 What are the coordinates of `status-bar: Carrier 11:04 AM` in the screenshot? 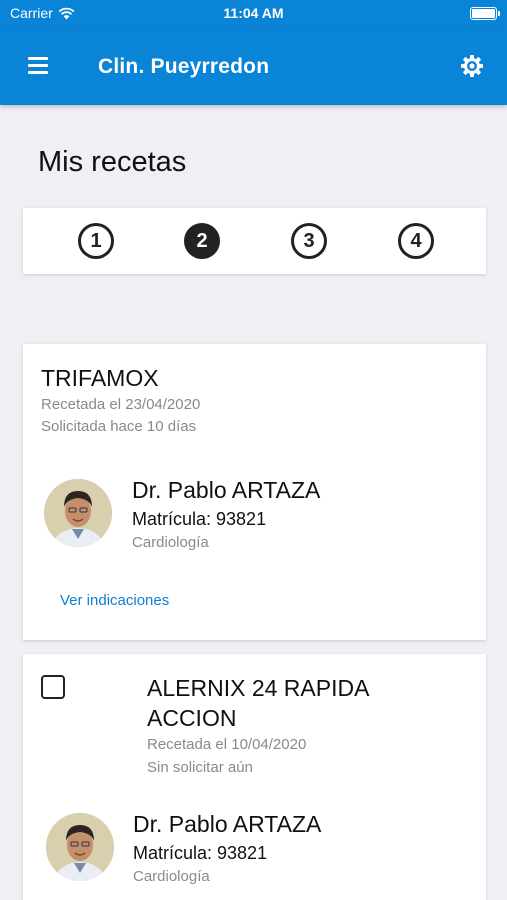 It's located at (253, 14).